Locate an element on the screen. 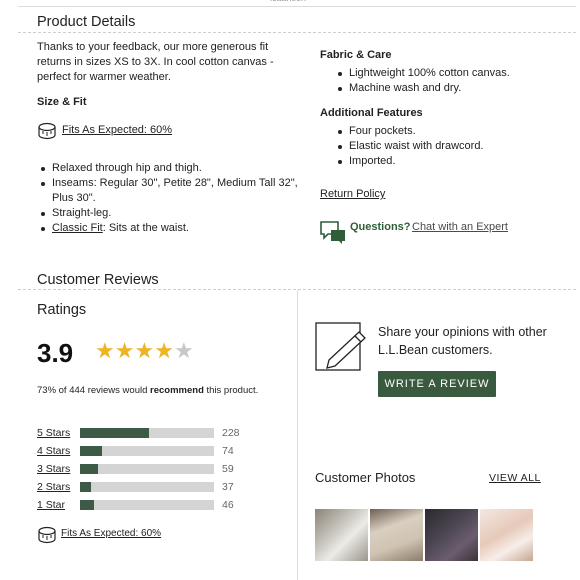  column-divider is located at coordinates (297, 435).